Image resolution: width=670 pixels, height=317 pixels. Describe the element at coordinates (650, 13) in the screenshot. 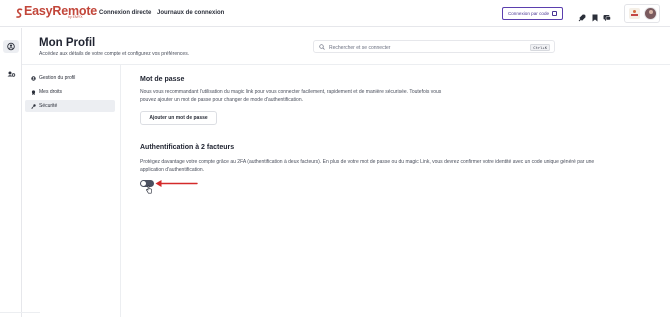

I see `avatar` at that location.